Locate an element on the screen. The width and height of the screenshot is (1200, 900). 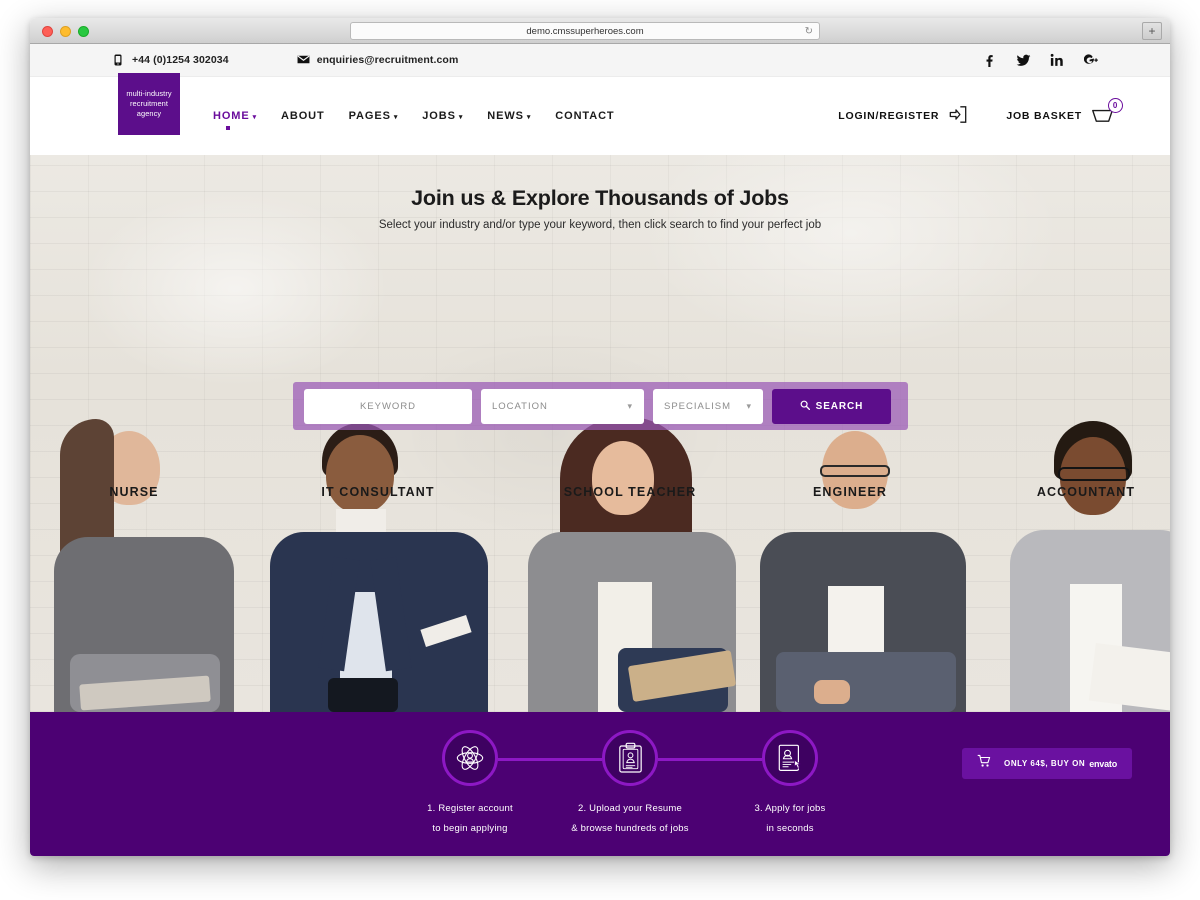
nav-item-contact: CONTACT is located at coordinates (584, 116).